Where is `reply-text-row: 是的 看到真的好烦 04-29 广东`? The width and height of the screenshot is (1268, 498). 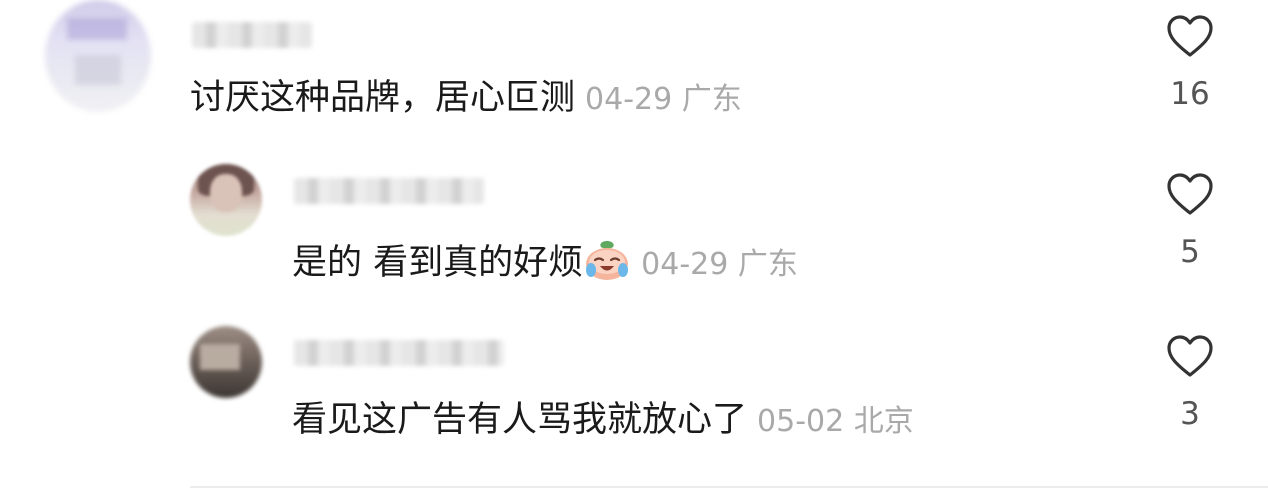
reply-text-row: 是的 看到真的好烦 04-29 广东 is located at coordinates (545, 262).